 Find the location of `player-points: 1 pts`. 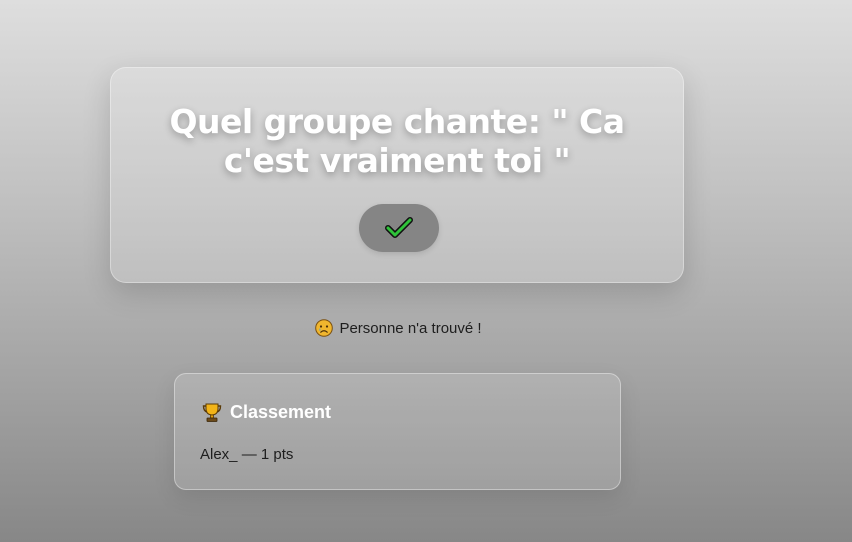

player-points: 1 pts is located at coordinates (277, 454).